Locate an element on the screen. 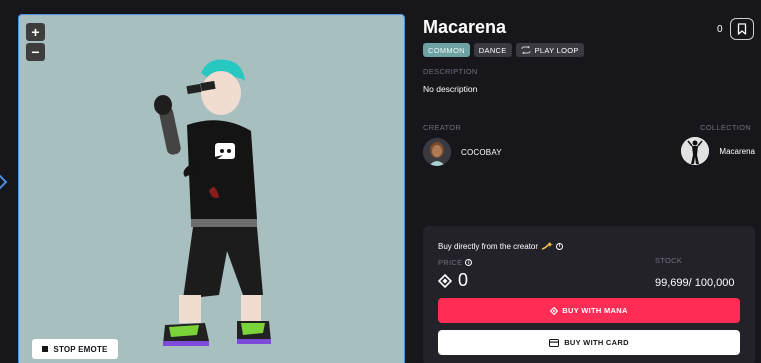 The image size is (761, 363). stop-emote-label: STOP EMOTE is located at coordinates (80, 349).